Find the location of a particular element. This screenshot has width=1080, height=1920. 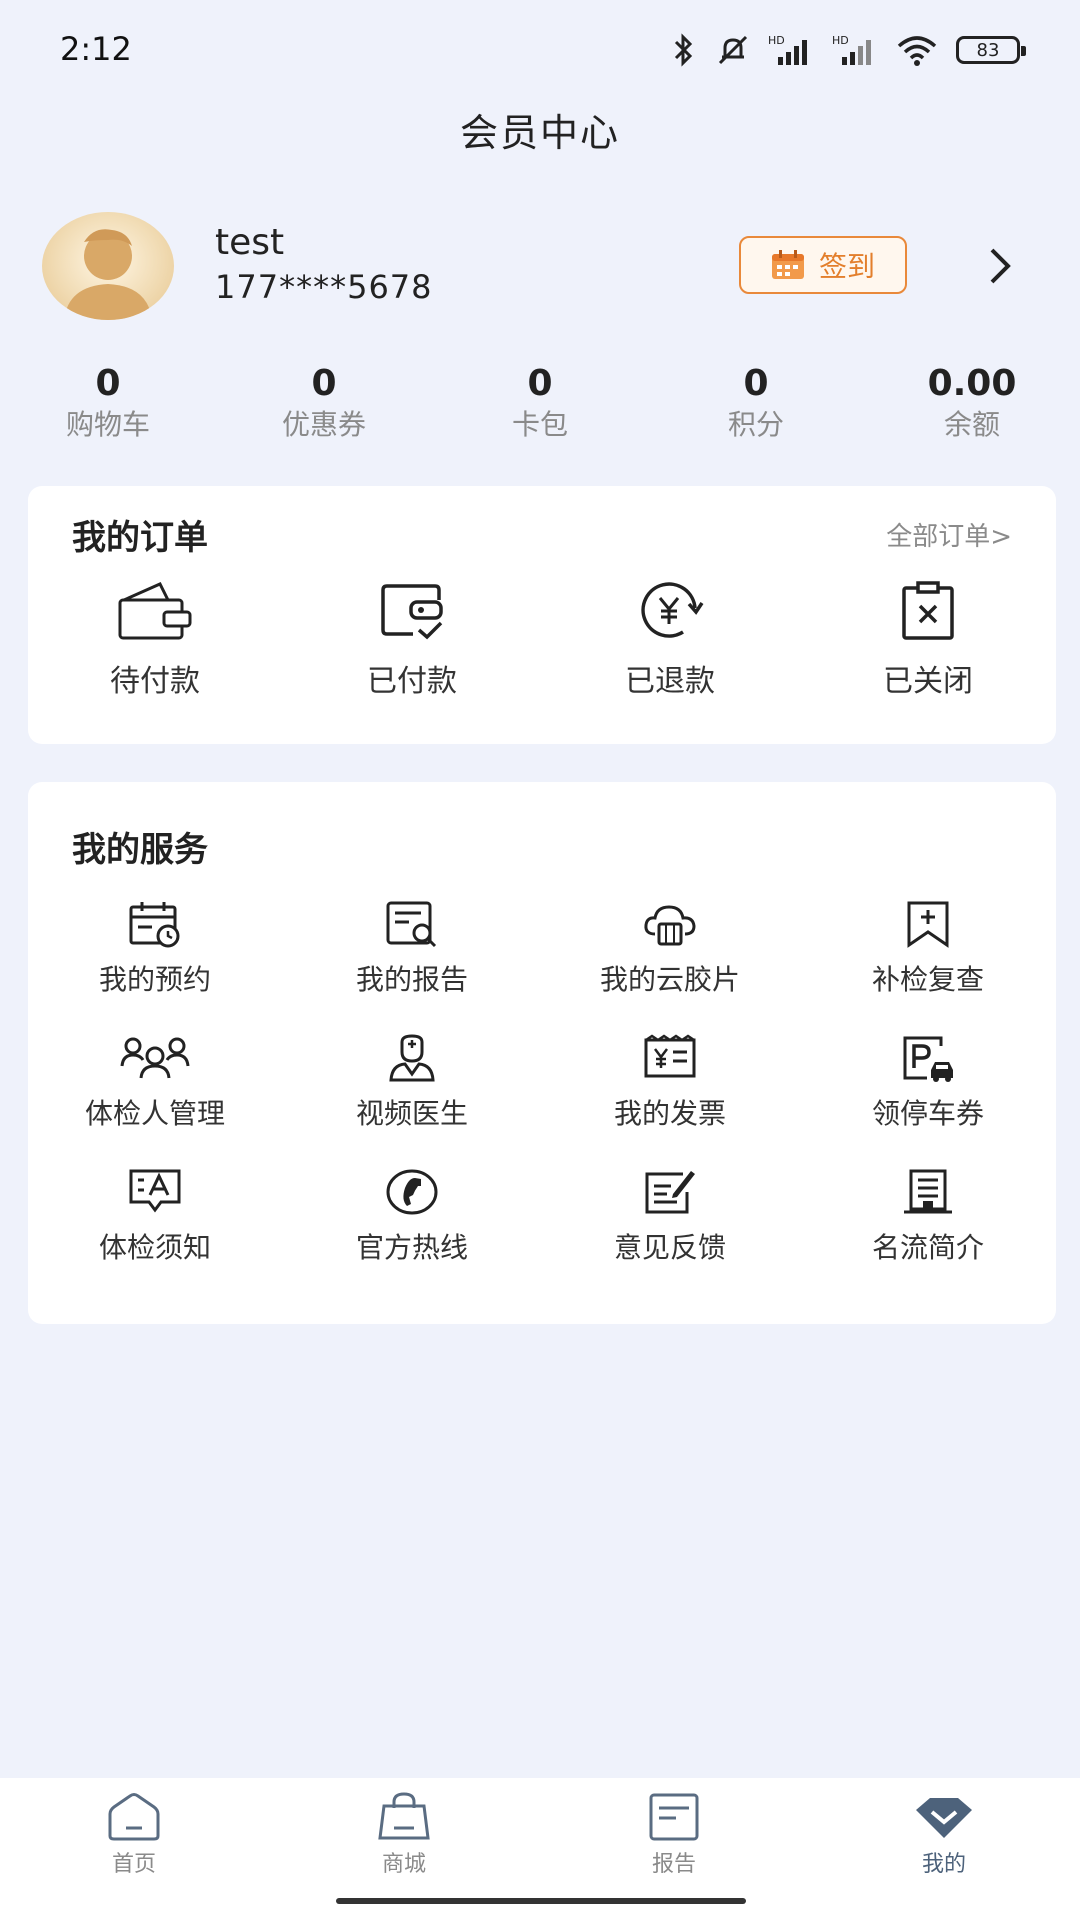

username: test is located at coordinates (250, 242).